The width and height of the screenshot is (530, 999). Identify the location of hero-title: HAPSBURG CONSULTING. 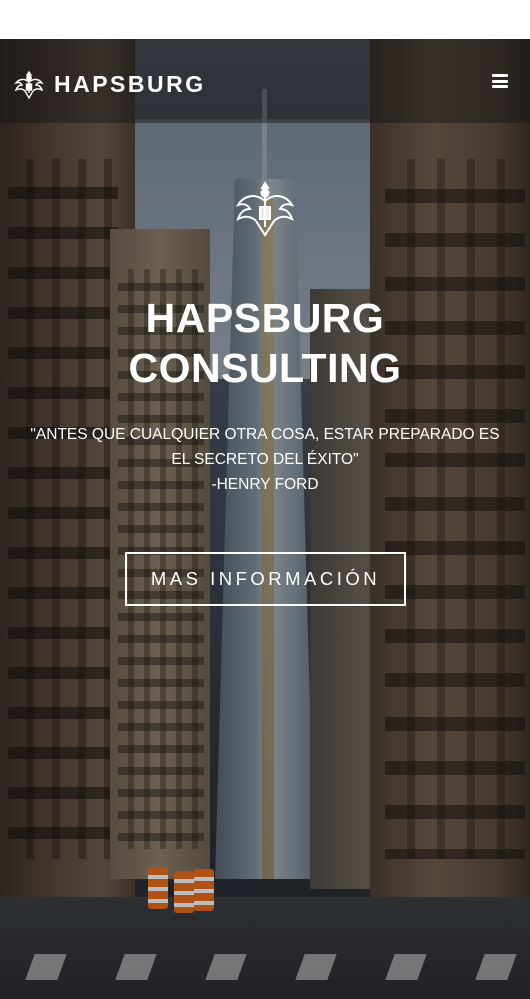
(265, 343).